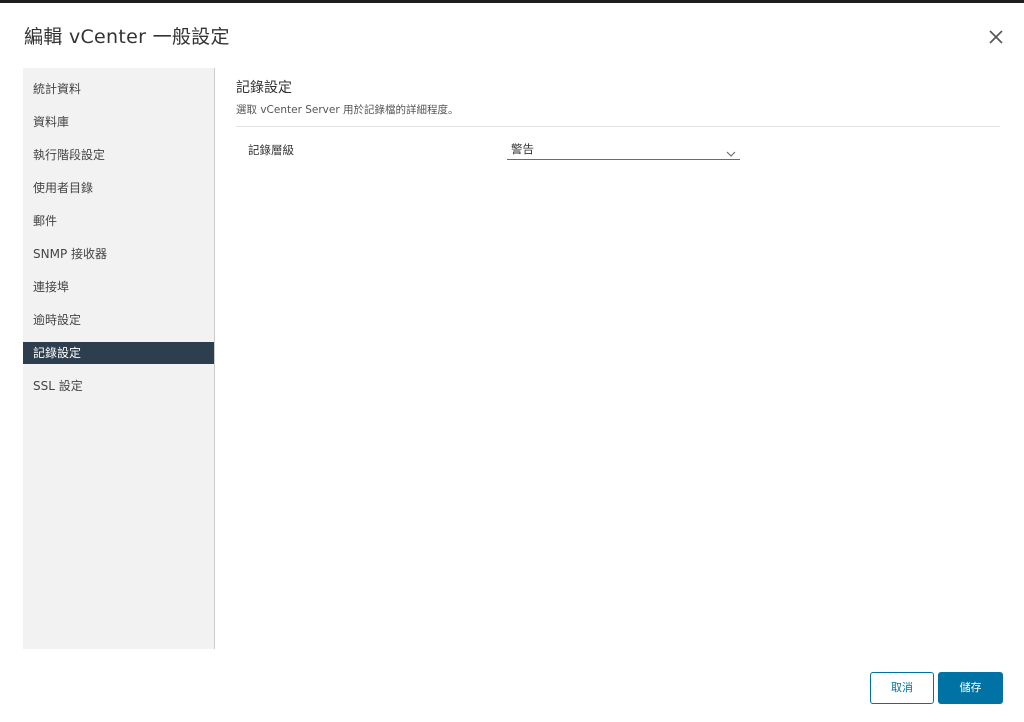 The width and height of the screenshot is (1024, 722). I want to click on logging-level-select: 警告, so click(623, 147).